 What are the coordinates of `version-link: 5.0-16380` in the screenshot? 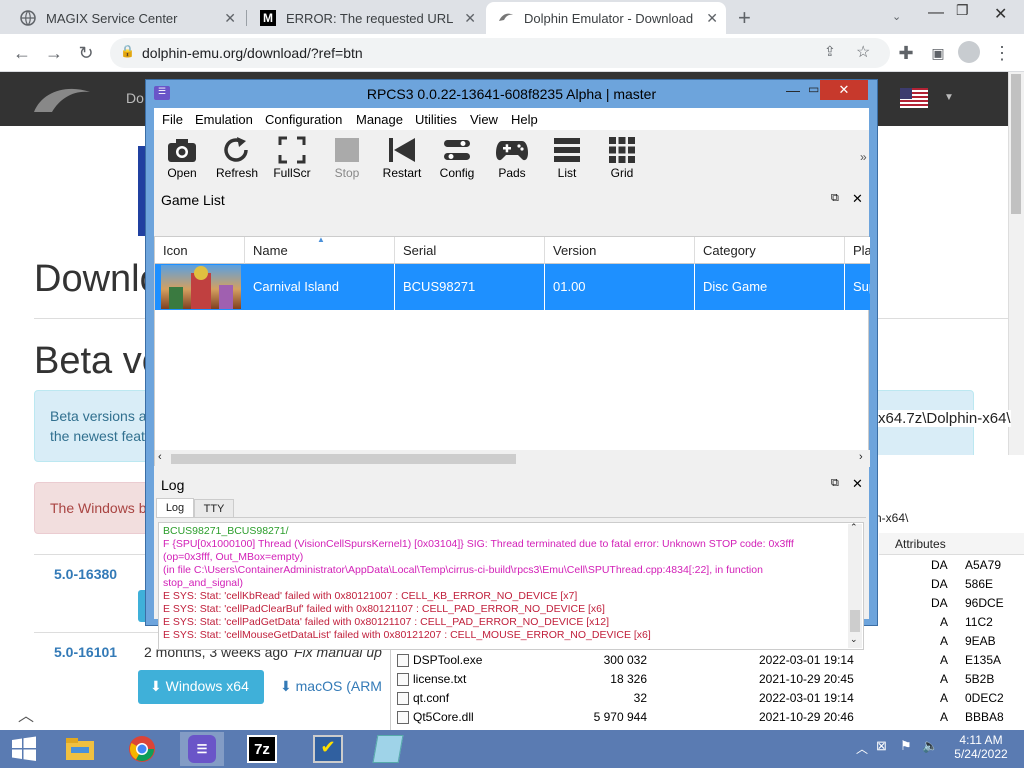 It's located at (85, 574).